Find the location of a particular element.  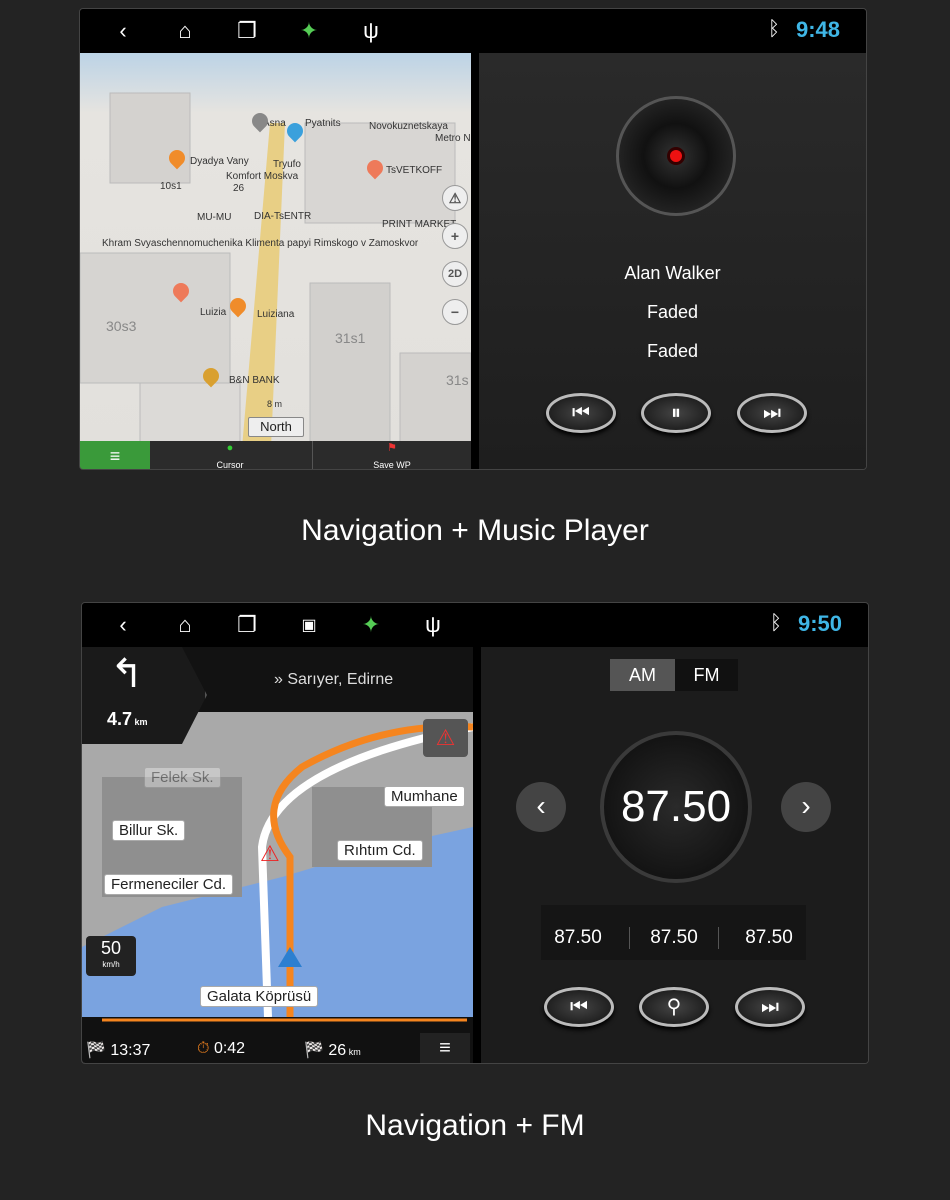

map-scale: 8 m is located at coordinates (275, 404).